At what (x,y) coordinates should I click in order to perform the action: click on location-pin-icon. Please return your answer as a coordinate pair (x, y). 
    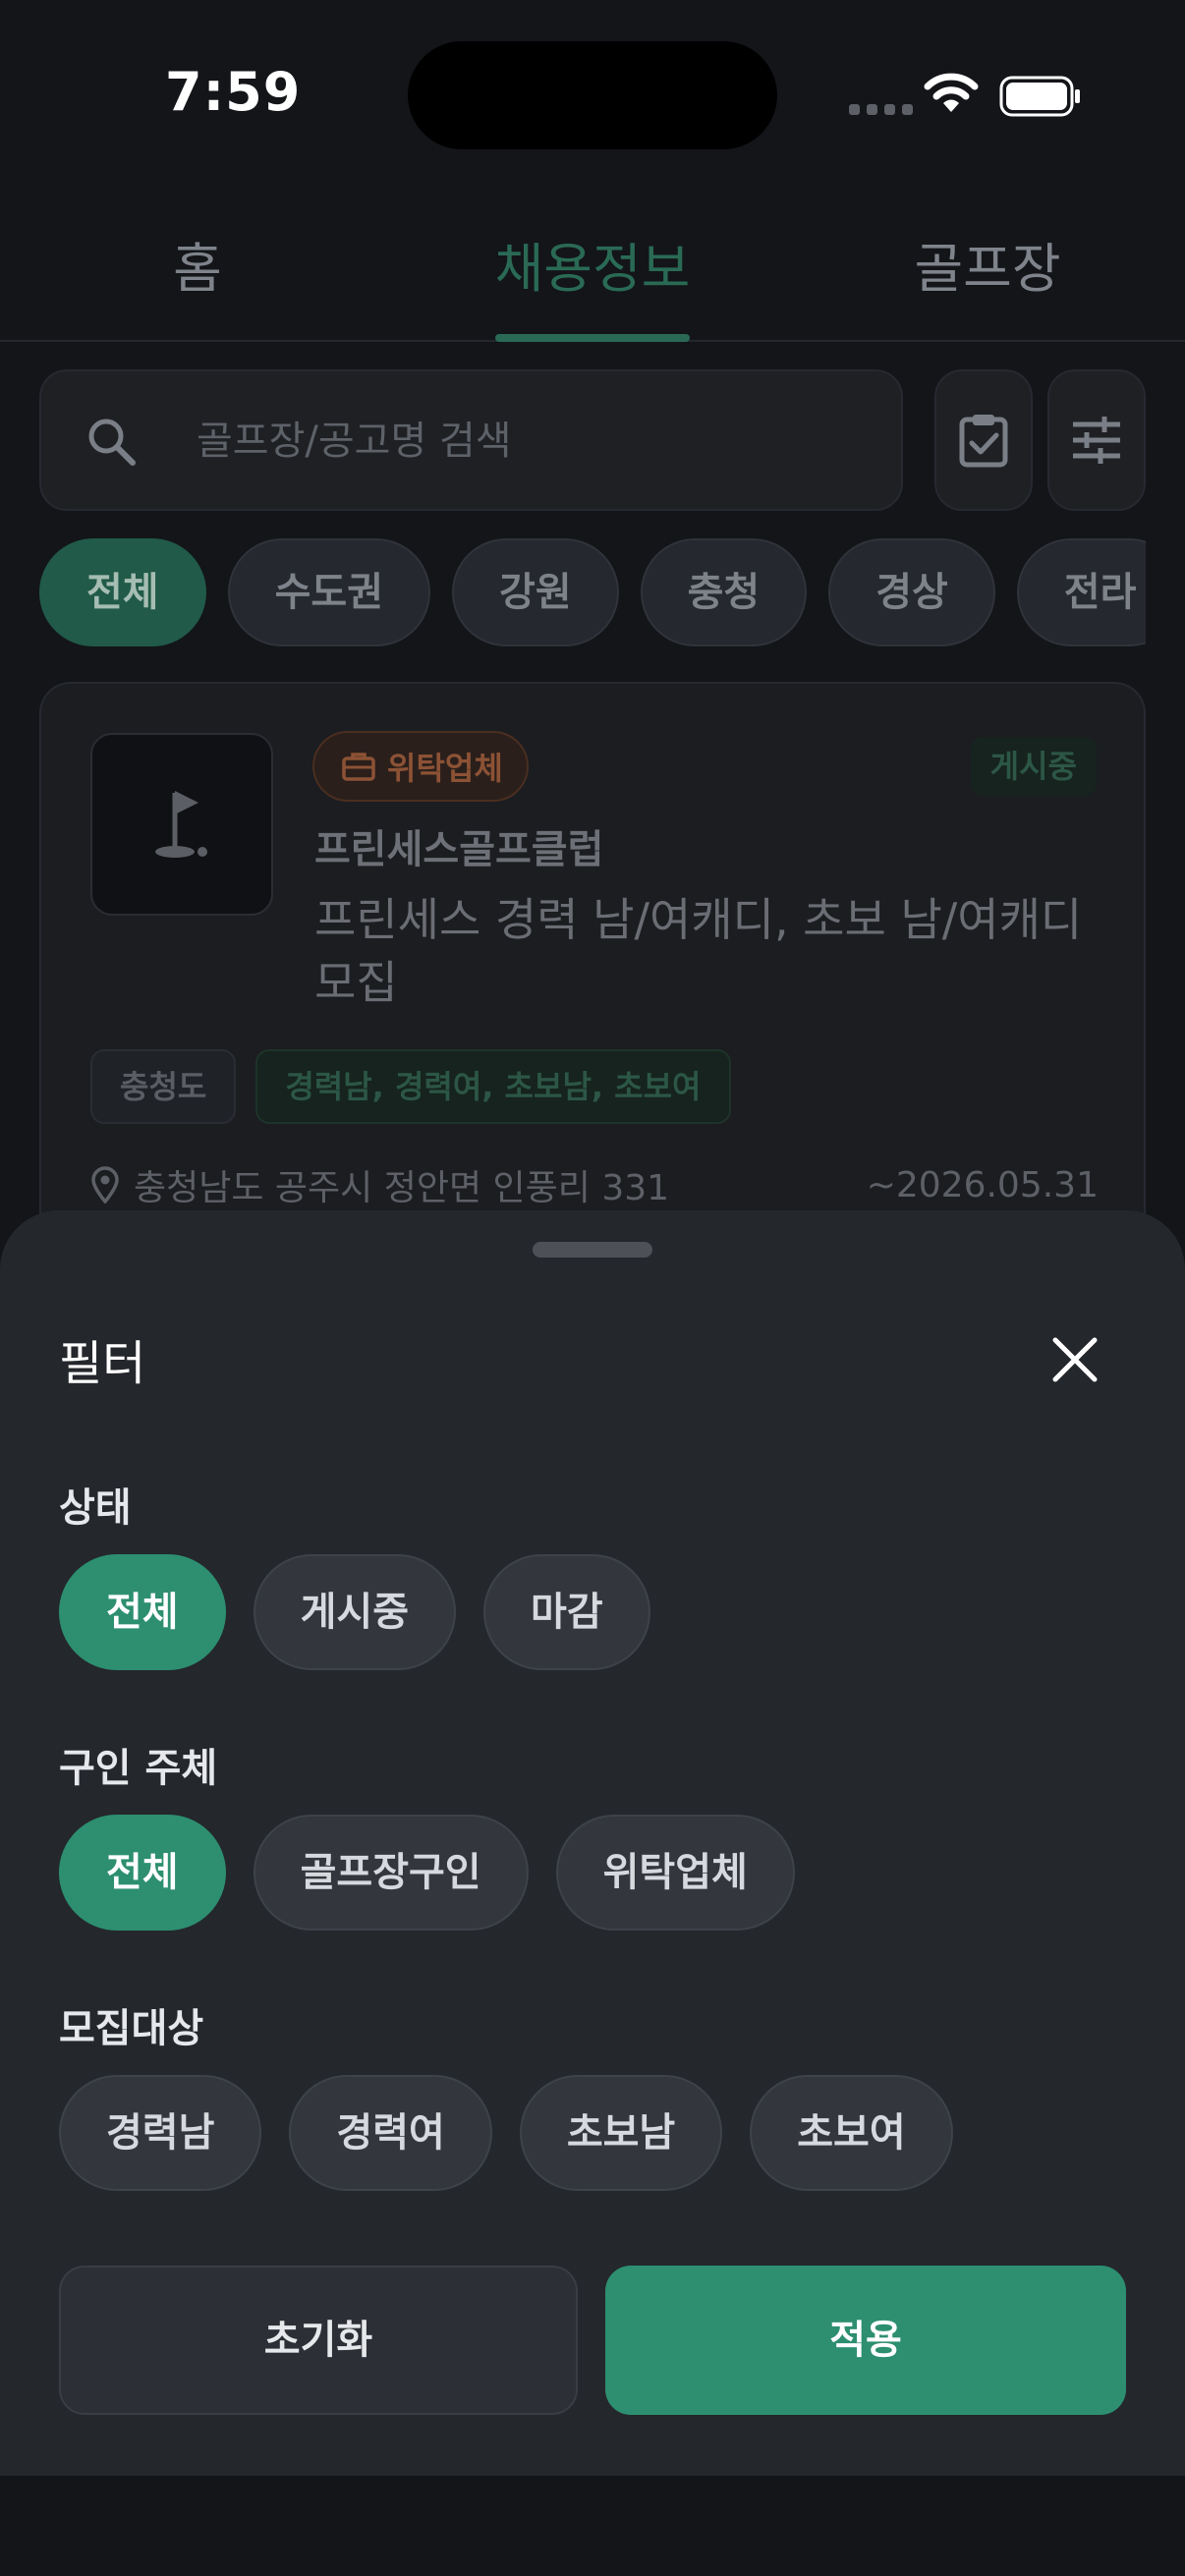
    Looking at the image, I should click on (105, 1185).